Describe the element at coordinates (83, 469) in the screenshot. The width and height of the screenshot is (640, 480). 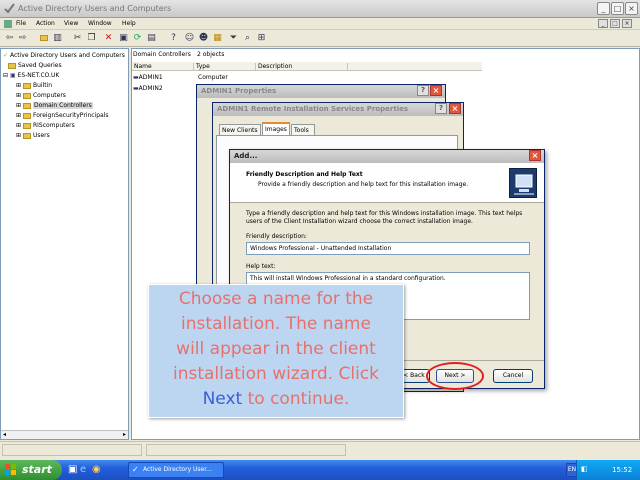
I see `quicklaunch-ie-icon: e` at that location.